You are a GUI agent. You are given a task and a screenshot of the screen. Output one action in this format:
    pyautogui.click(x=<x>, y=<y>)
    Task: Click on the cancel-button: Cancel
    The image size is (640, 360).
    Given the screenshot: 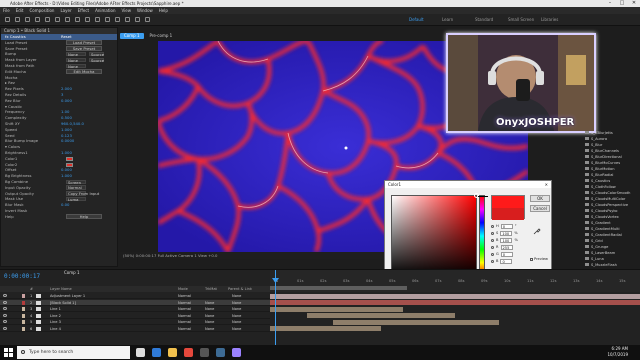 What is the action you would take?
    pyautogui.click(x=540, y=208)
    